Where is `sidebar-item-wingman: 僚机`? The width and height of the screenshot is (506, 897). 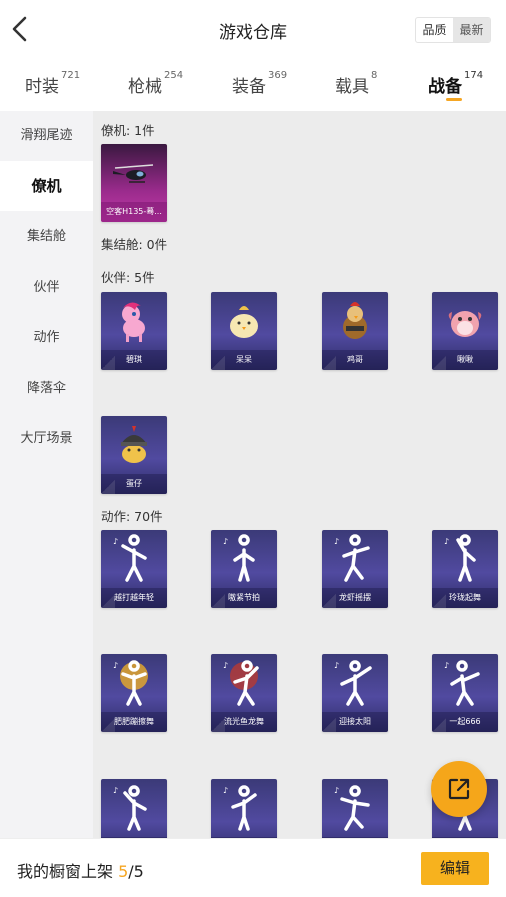
sidebar-item-wingman: 僚机 is located at coordinates (46, 186).